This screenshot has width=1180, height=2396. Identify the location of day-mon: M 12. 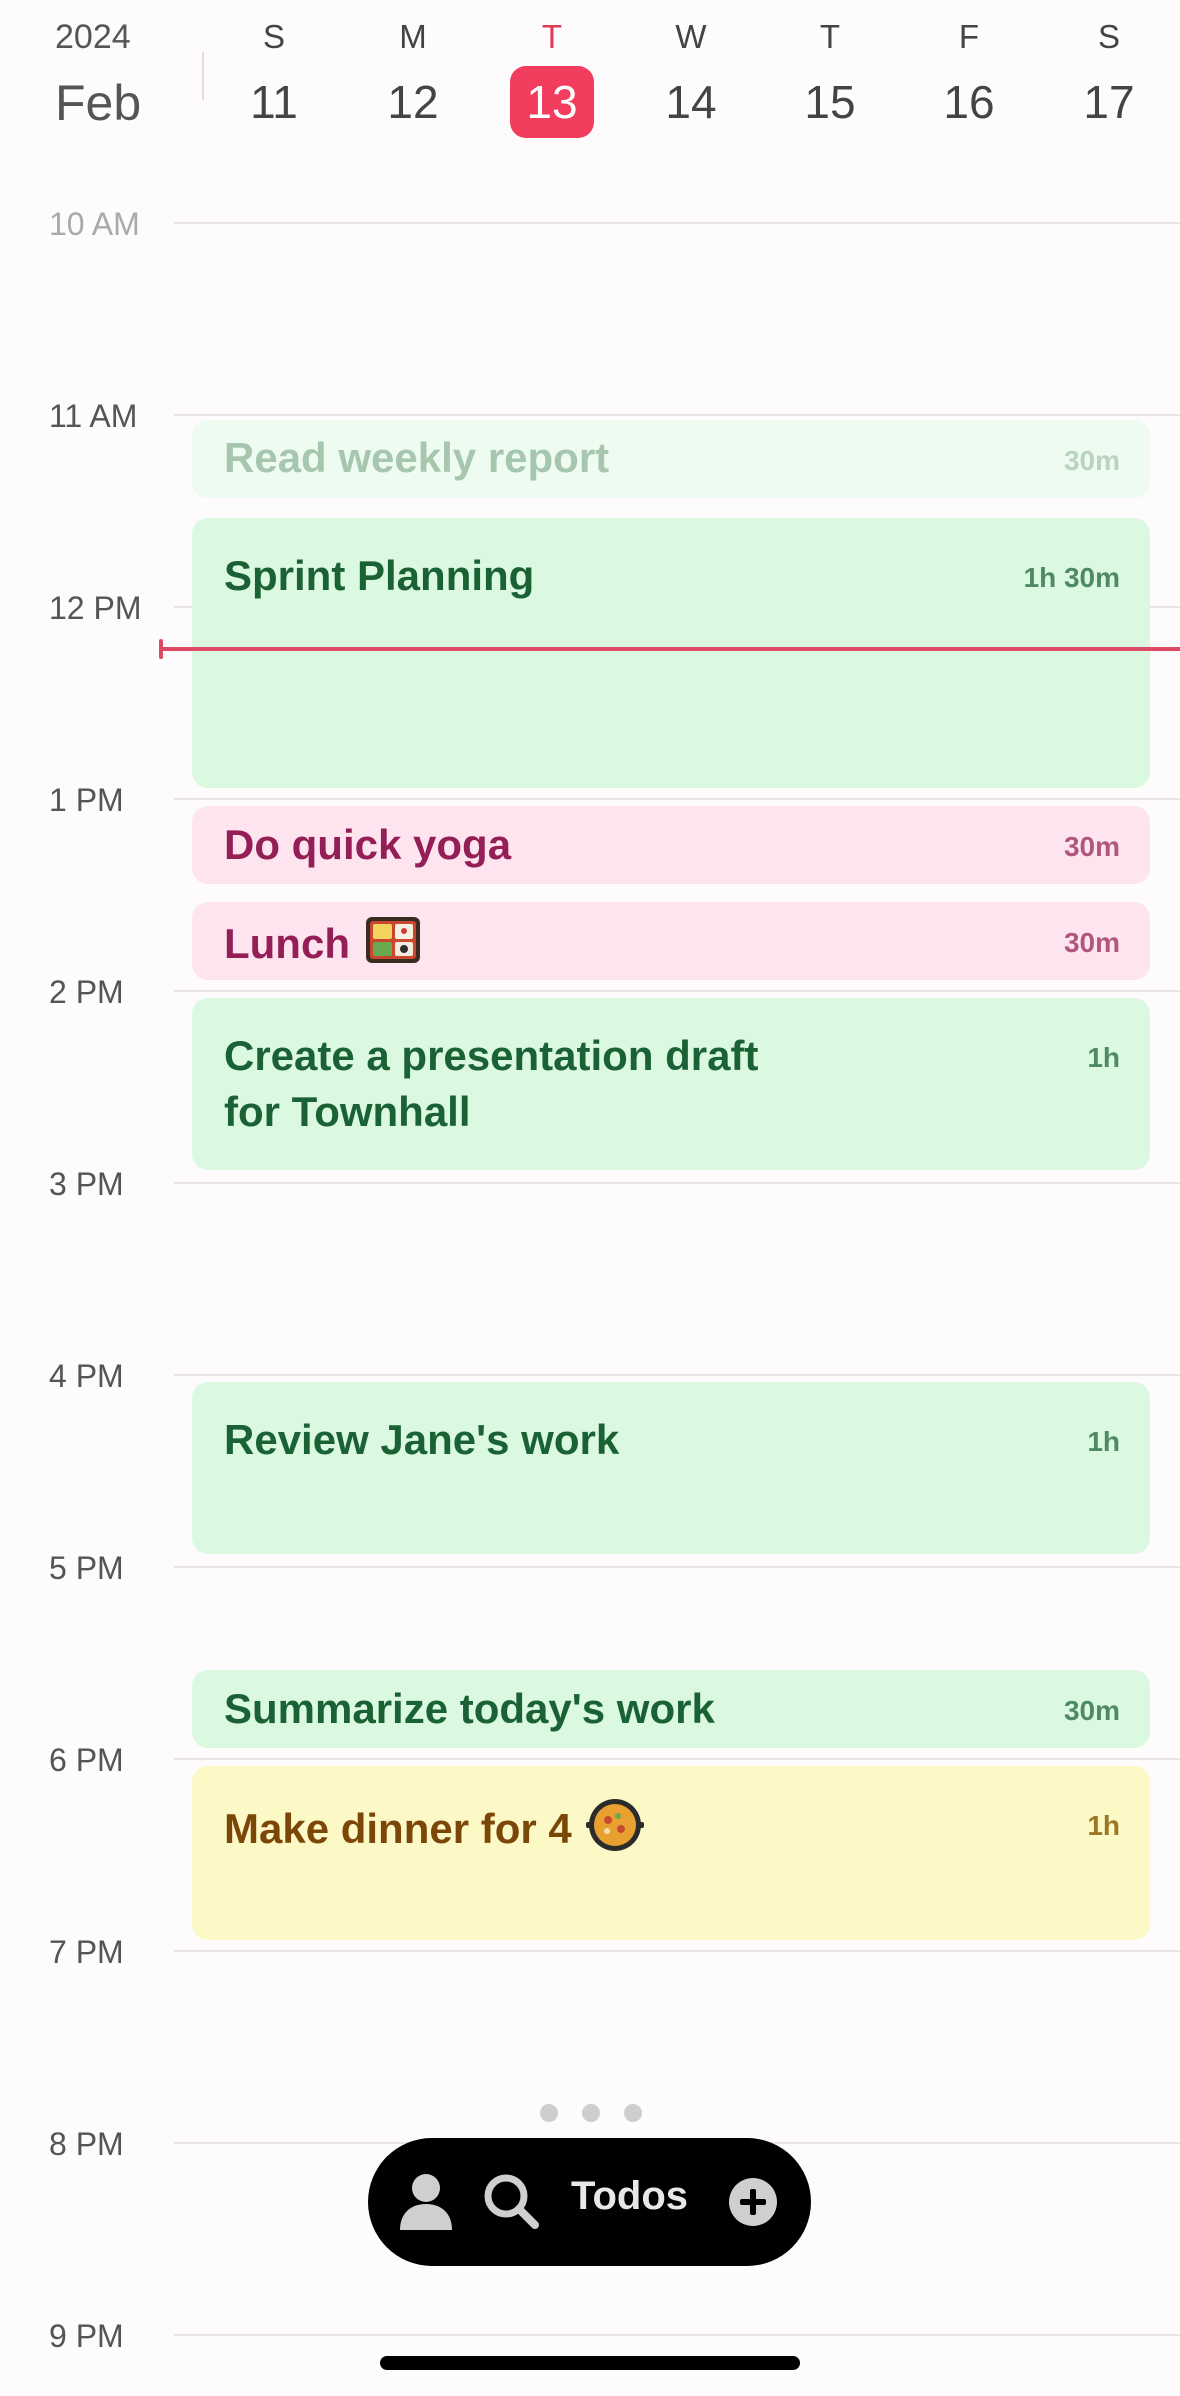
(413, 78).